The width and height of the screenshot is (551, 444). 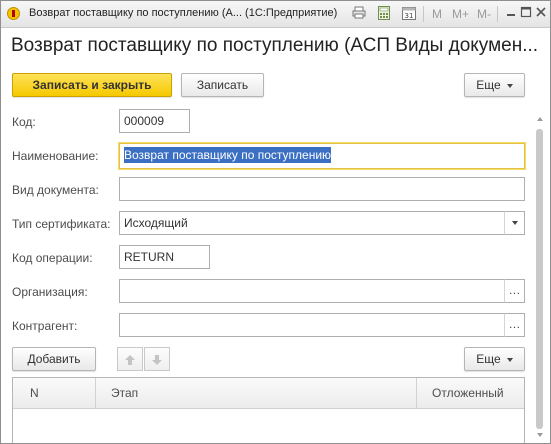 I want to click on column-header-deferred: Отложенный, so click(x=468, y=393).